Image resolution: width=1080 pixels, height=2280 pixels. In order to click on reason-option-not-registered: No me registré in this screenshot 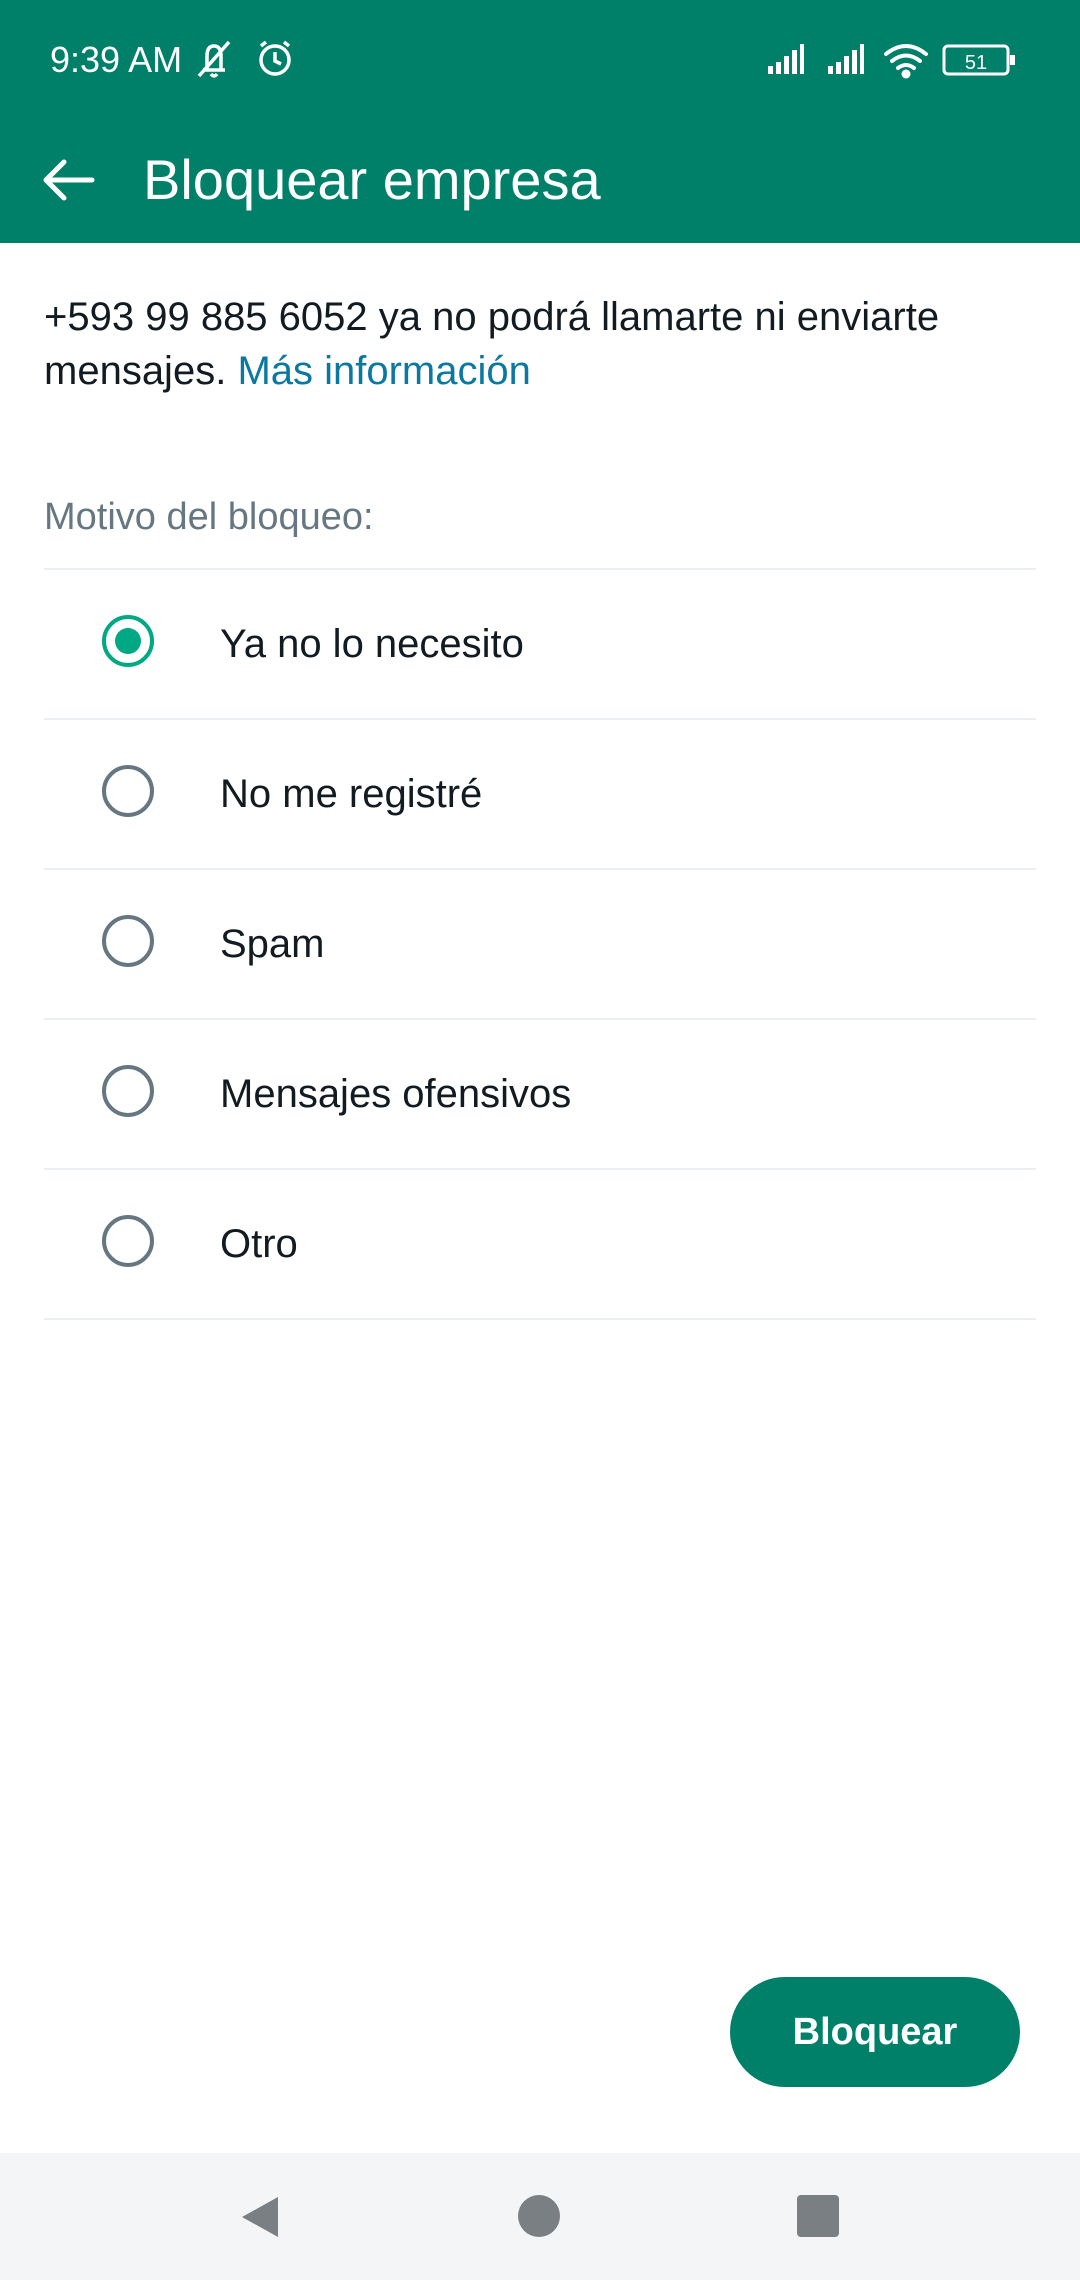, I will do `click(540, 793)`.